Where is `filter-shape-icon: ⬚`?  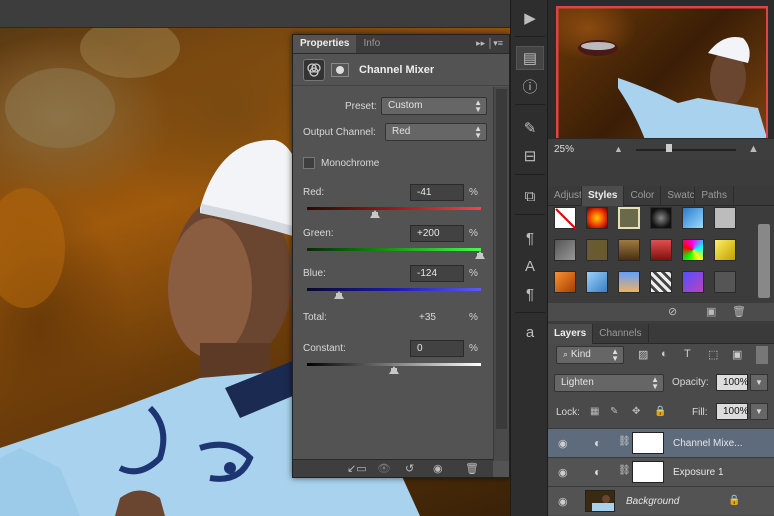 filter-shape-icon: ⬚ is located at coordinates (713, 354).